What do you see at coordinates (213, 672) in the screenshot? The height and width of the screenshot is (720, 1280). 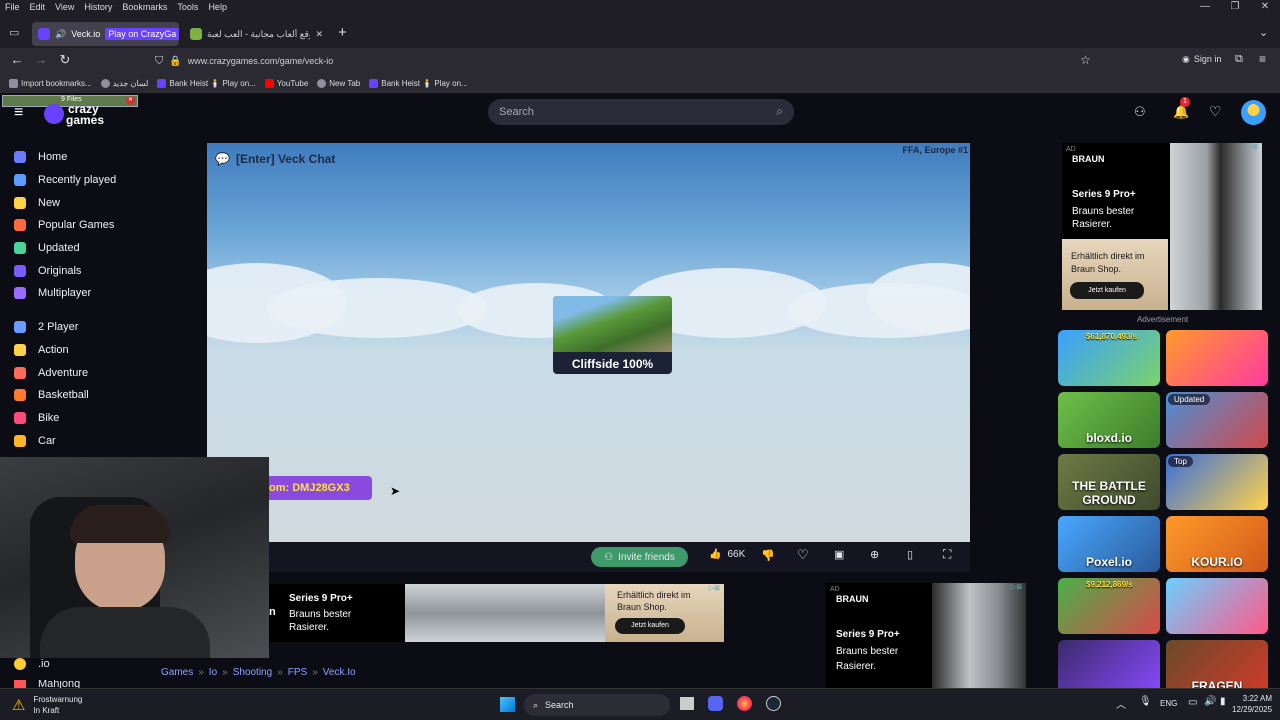 I see `breadcrumb-item: Io` at bounding box center [213, 672].